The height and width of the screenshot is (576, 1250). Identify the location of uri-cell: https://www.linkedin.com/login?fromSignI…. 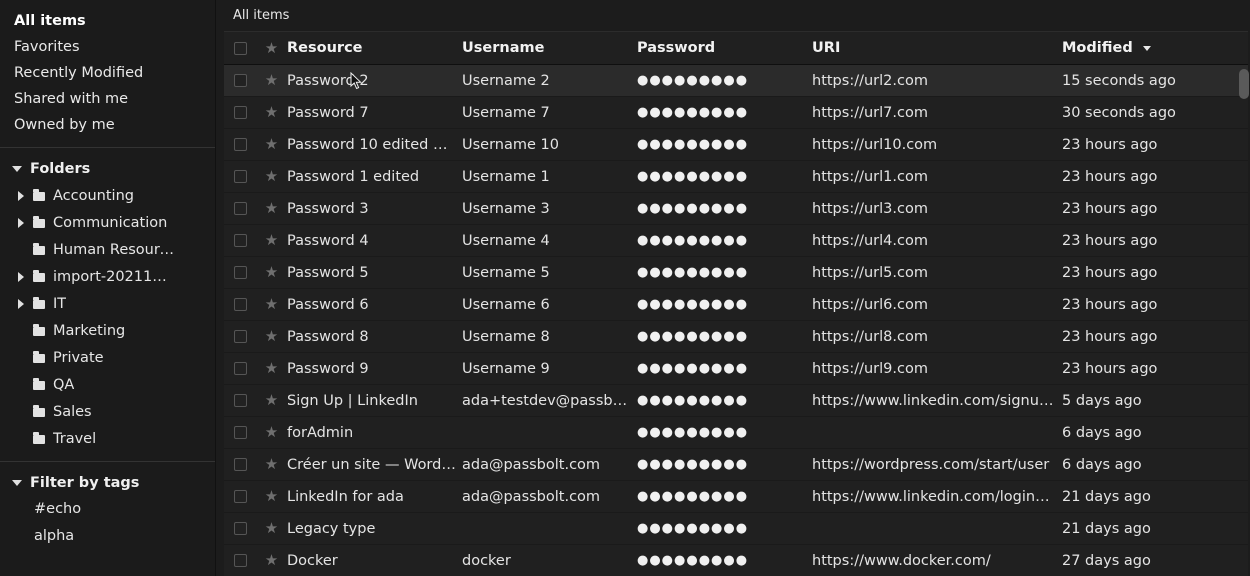
(937, 497).